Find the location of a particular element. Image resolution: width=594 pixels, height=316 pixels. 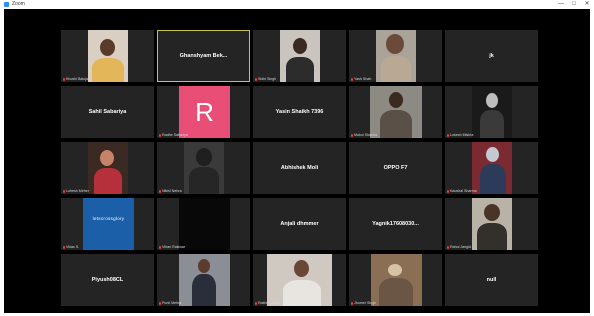

participant-tile: Nikhil Nehra is located at coordinates (203, 168).